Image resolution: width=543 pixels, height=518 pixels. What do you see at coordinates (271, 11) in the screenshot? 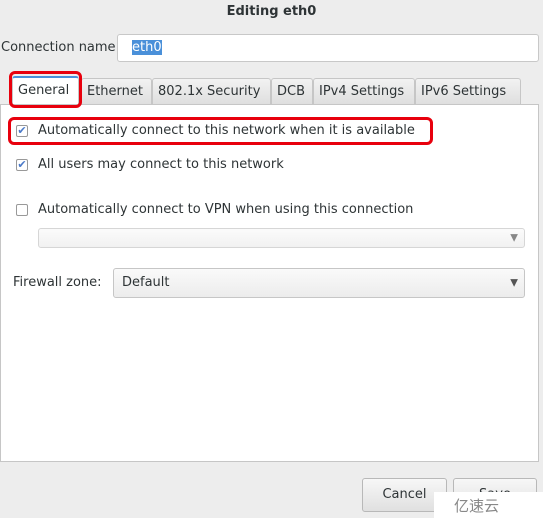
I see `window-title: Editing eth0` at bounding box center [271, 11].